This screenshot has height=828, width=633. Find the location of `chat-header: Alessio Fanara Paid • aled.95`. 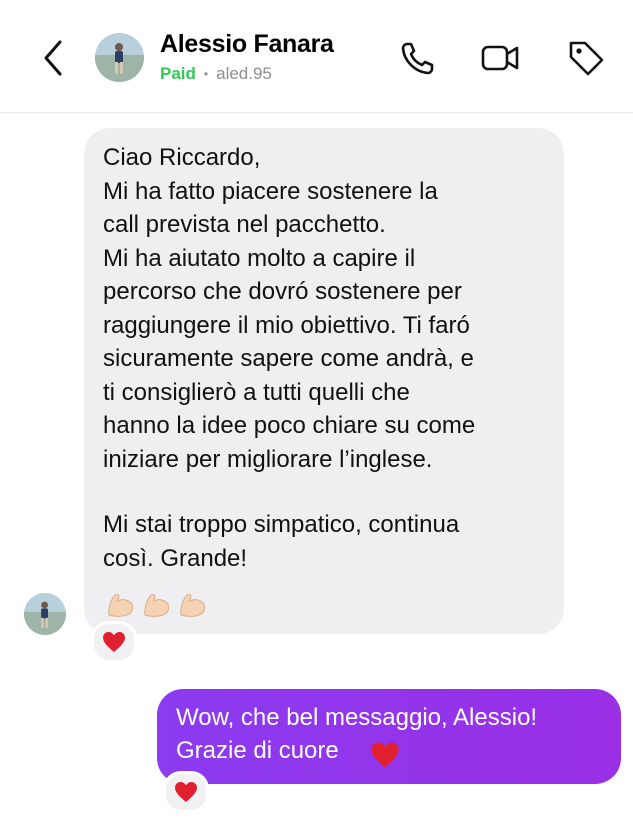

chat-header: Alessio Fanara Paid • aled.95 is located at coordinates (316, 56).